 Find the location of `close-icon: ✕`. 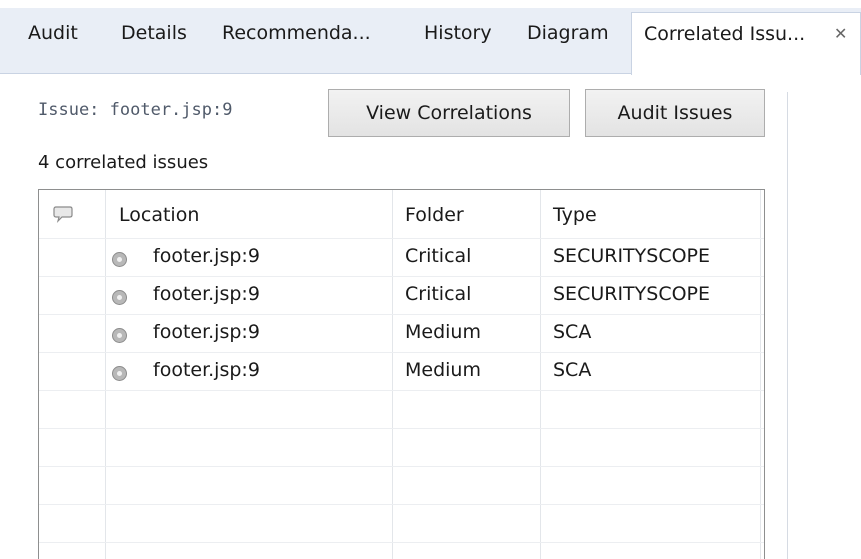

close-icon: ✕ is located at coordinates (840, 33).